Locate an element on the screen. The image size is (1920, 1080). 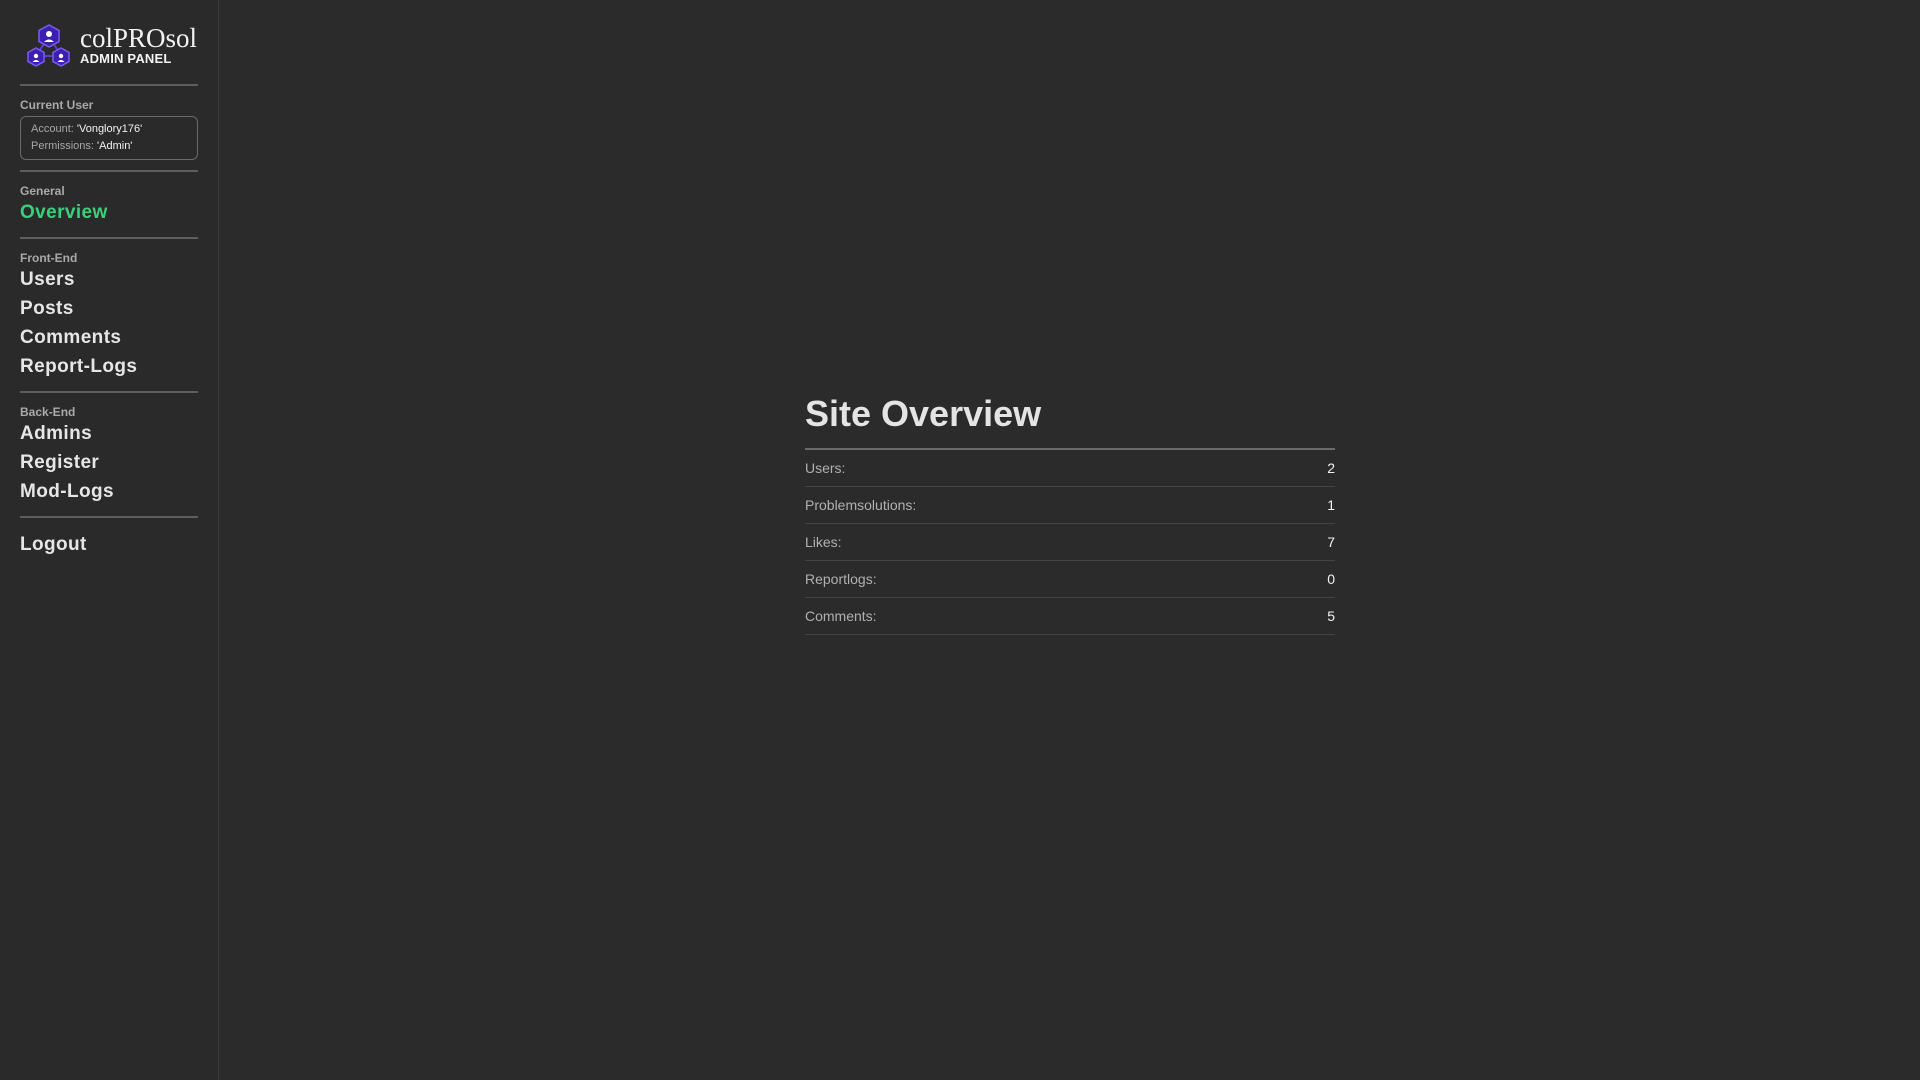
brand-logo: colPROsol ADMIN PANEL is located at coordinates (109, 46).